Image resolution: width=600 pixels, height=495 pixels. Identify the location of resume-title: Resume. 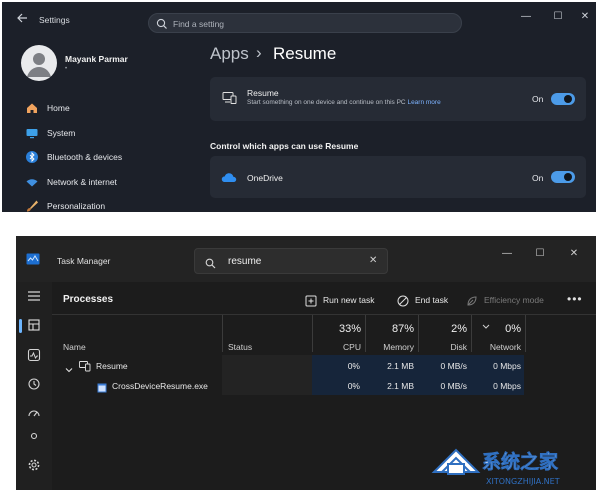
(263, 93).